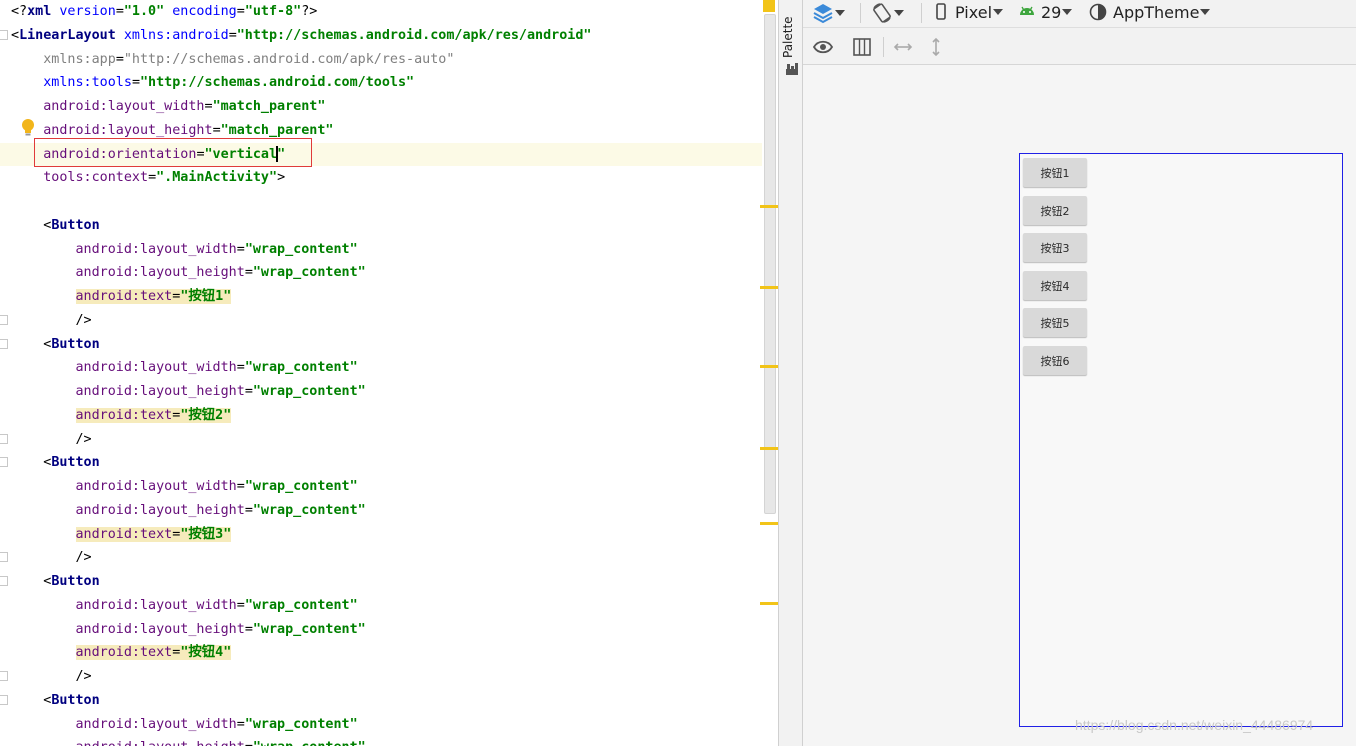  I want to click on preview-button-6: 按钮6, so click(1055, 360).